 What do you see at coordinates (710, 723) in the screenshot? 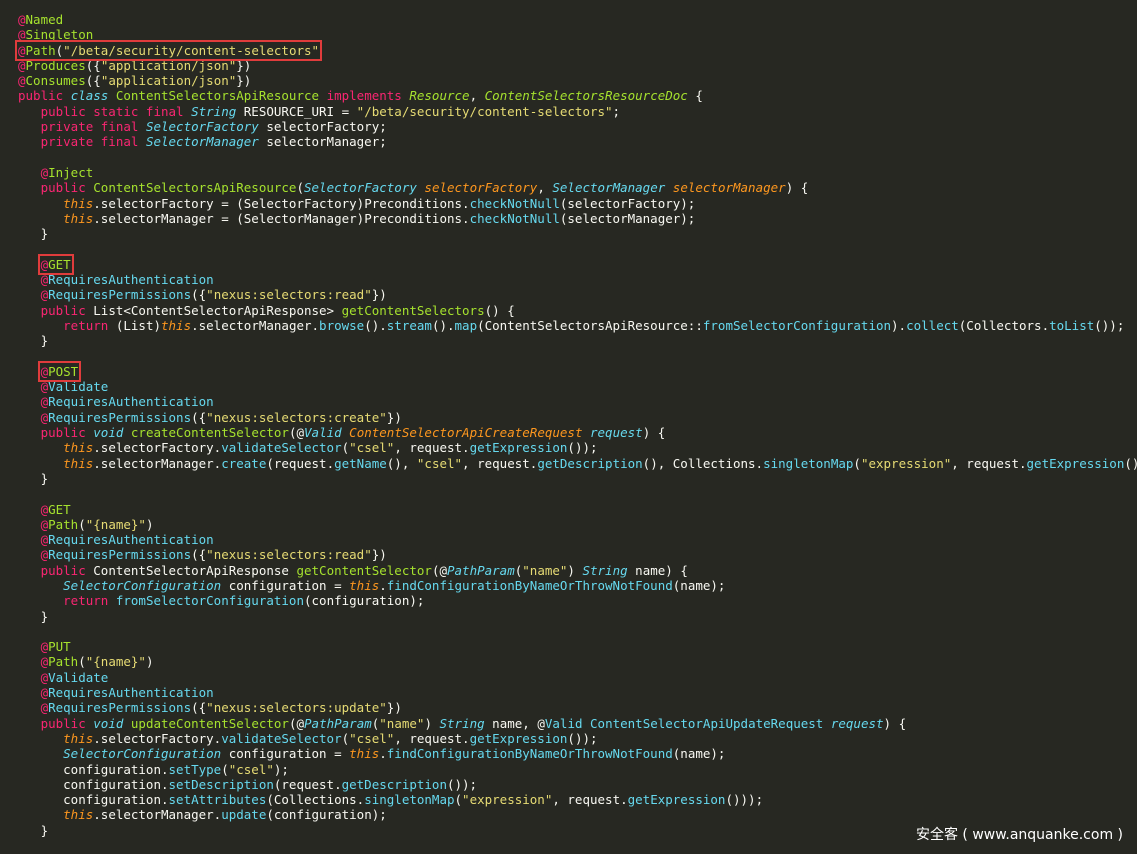
I see `code-token: ContentSelectorApiUpdateRequest` at bounding box center [710, 723].